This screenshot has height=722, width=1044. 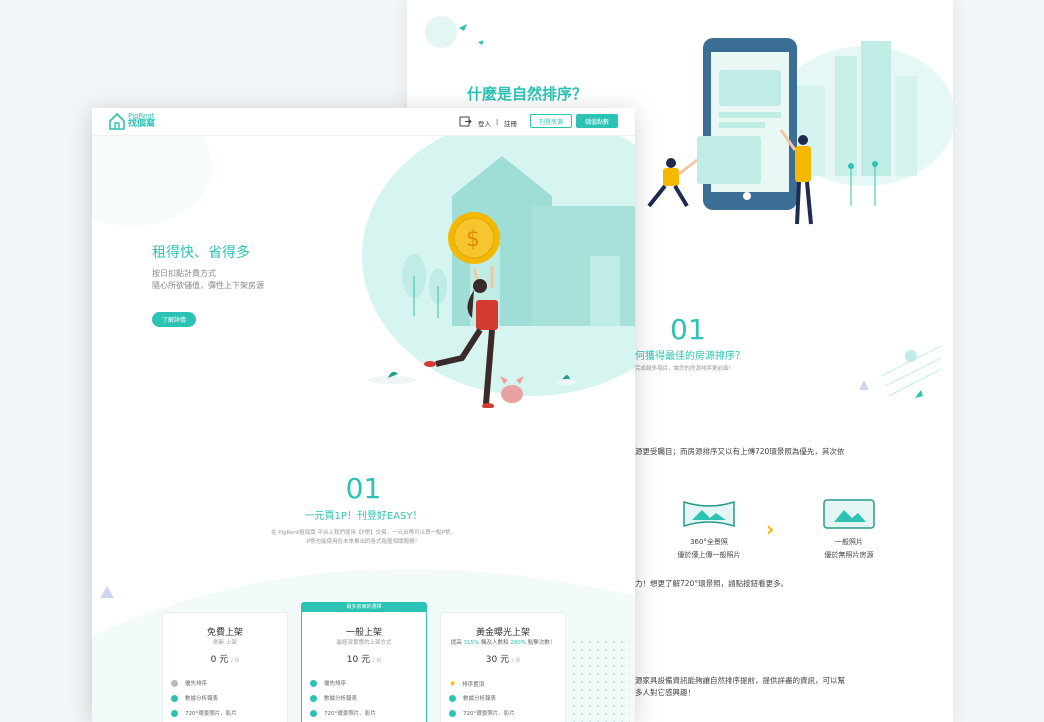 I want to click on plan-price: 10 元 / 月, so click(x=364, y=660).